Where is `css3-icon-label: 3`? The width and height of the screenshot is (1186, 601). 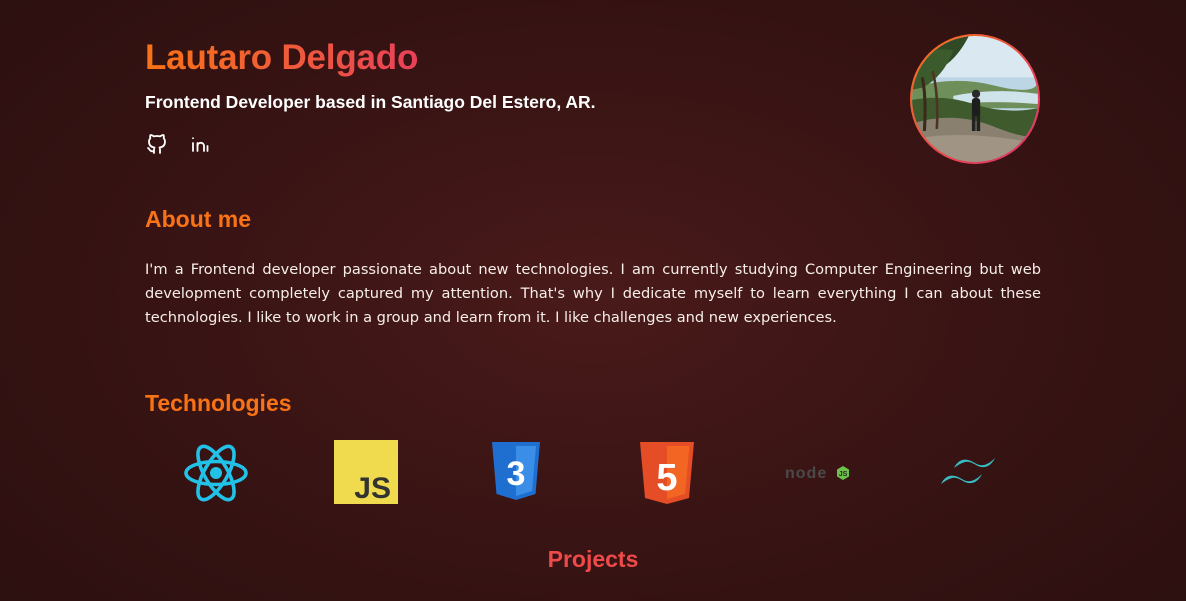 css3-icon-label: 3 is located at coordinates (516, 474).